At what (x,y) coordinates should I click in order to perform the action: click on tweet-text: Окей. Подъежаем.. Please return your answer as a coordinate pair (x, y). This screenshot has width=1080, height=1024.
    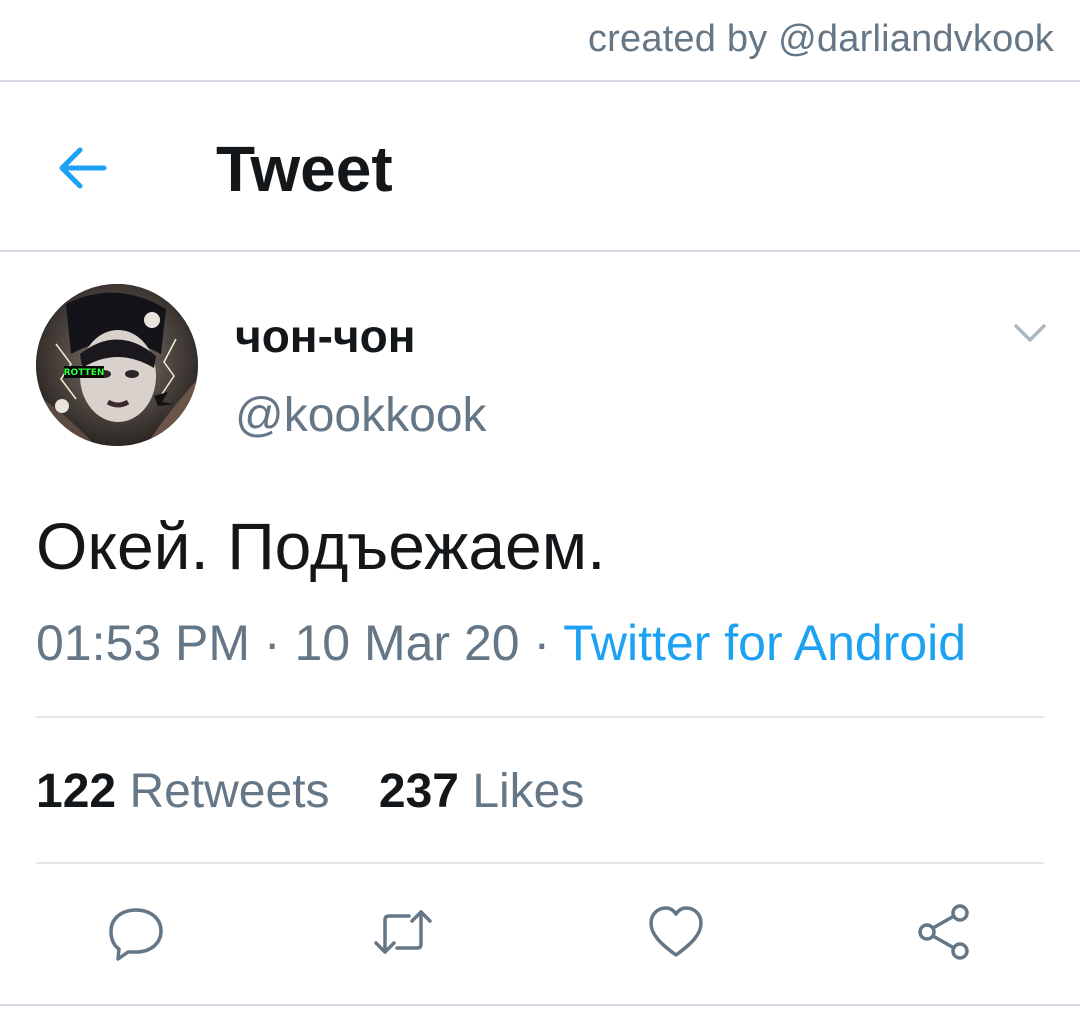
    Looking at the image, I should click on (321, 546).